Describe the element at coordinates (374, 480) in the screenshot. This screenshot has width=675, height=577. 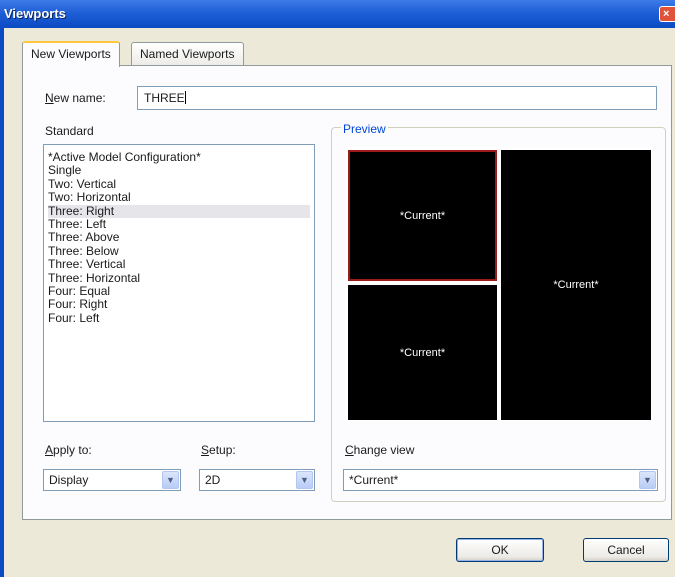
I see `change-view-value: *Current*` at that location.